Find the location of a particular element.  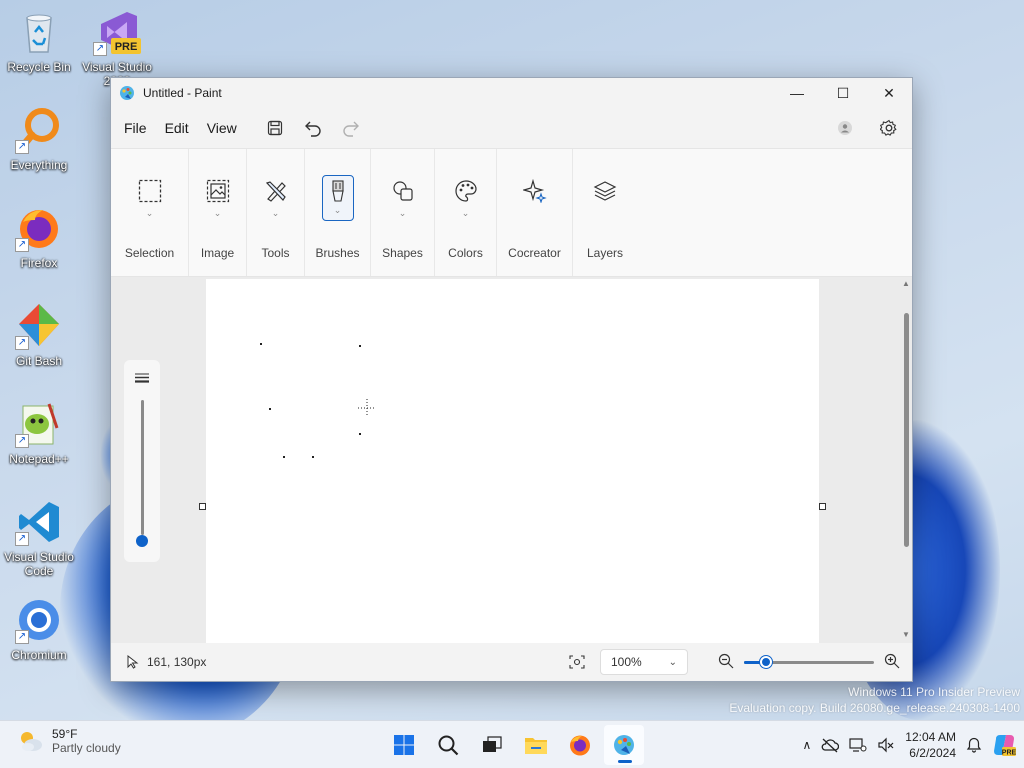

desktop-icon-recycle-bin: Recycle Bin is located at coordinates (39, 41).